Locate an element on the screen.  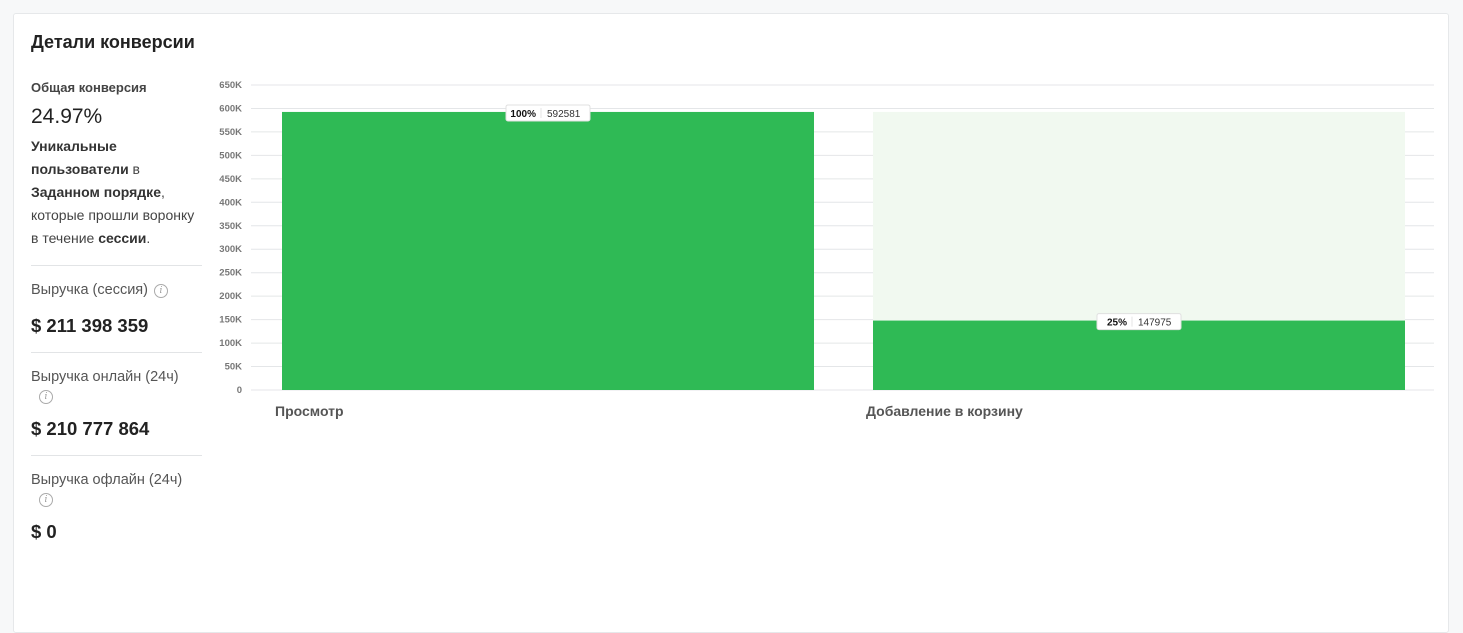
bar-percent-label: 100% is located at coordinates (523, 114).